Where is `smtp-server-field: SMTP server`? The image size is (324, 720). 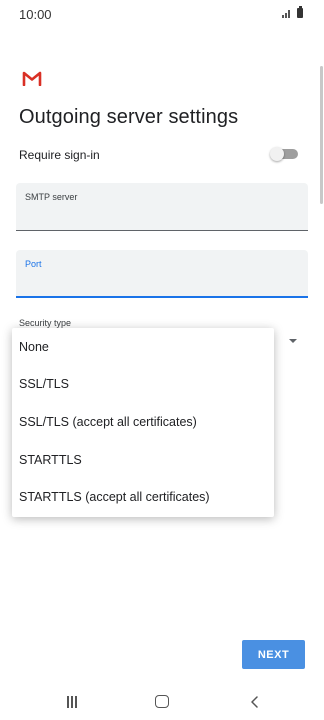
smtp-server-field: SMTP server is located at coordinates (162, 207).